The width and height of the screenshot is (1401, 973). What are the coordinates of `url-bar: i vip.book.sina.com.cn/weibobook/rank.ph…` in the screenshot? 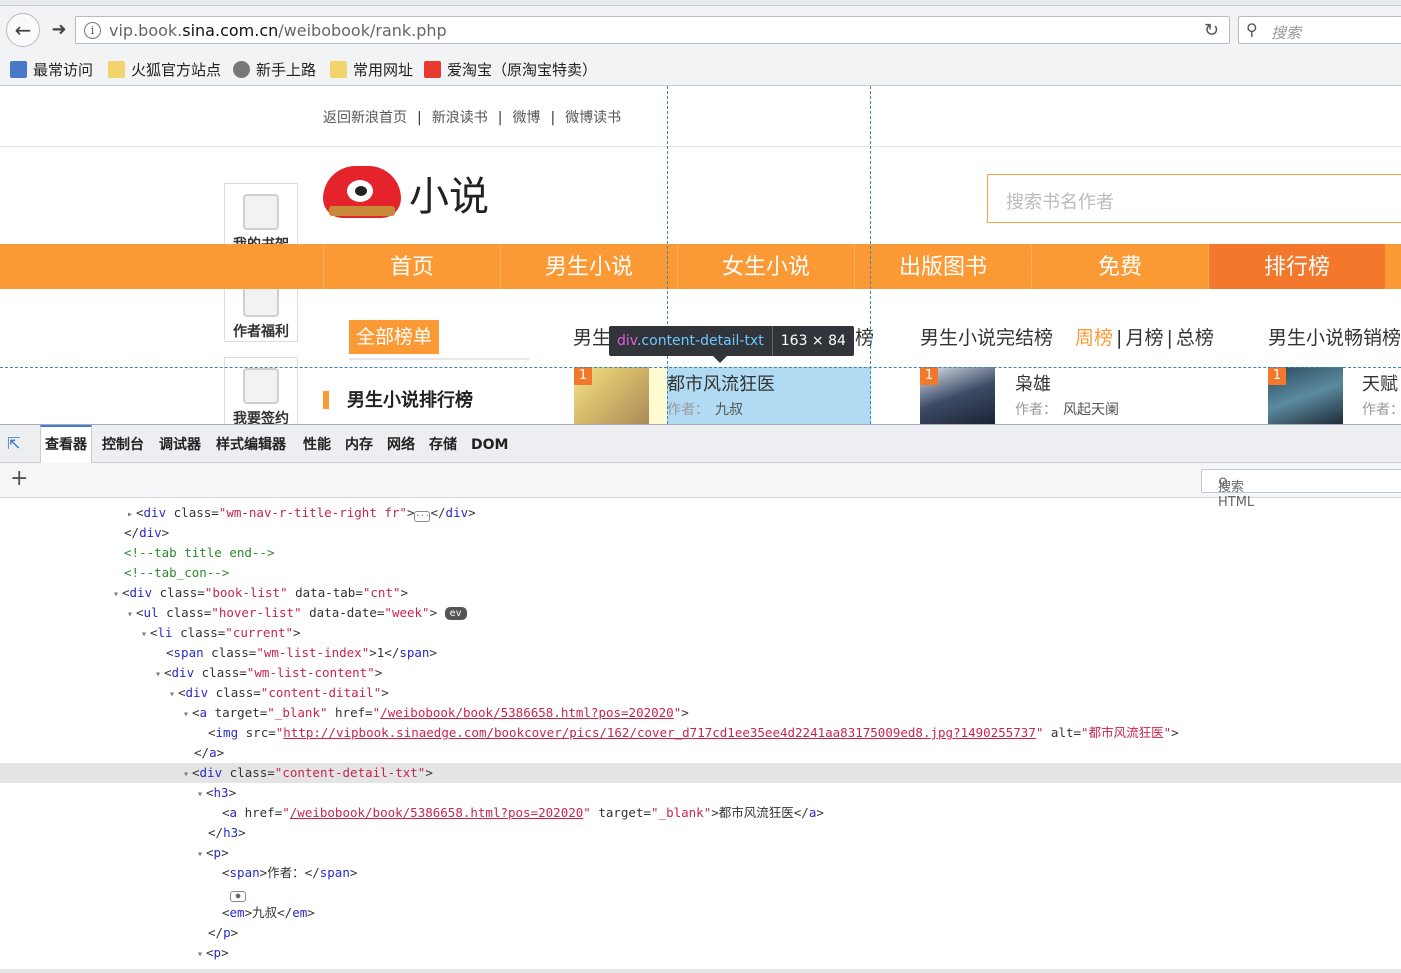 It's located at (652, 30).